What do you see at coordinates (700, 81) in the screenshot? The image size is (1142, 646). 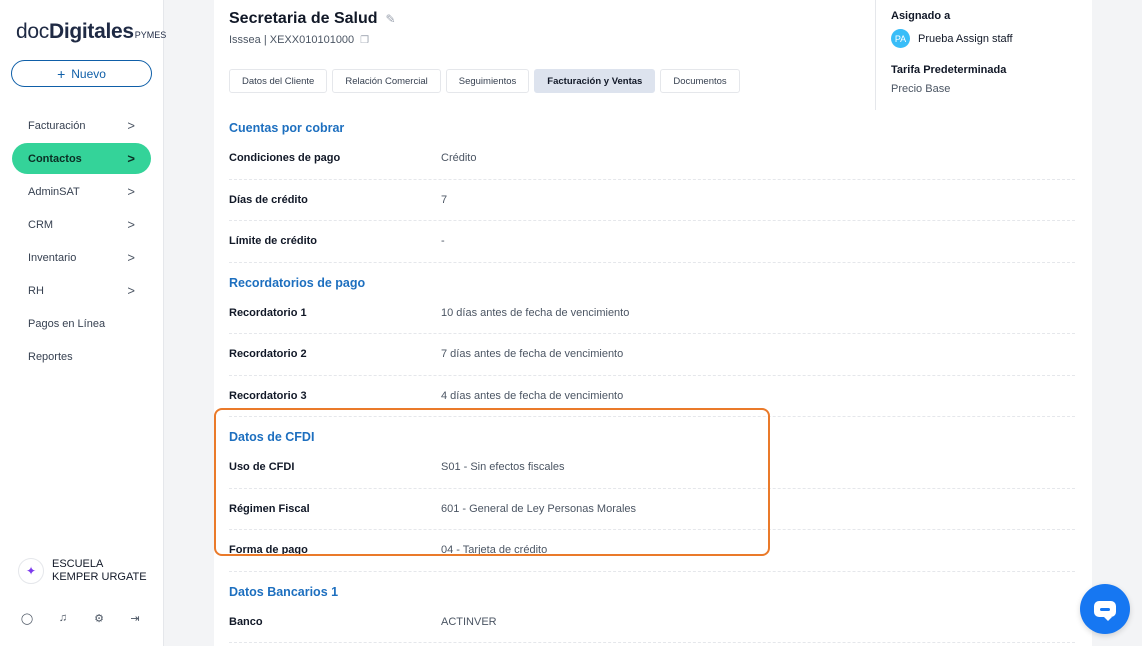 I see `tab-documentos: Documentos` at bounding box center [700, 81].